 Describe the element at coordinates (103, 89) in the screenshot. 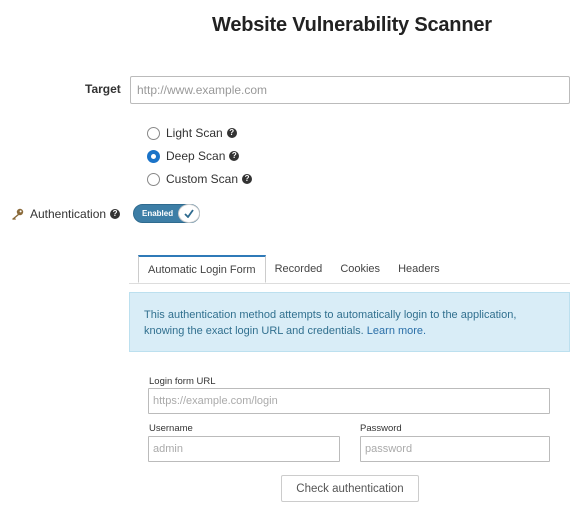

I see `target-label: Target` at that location.